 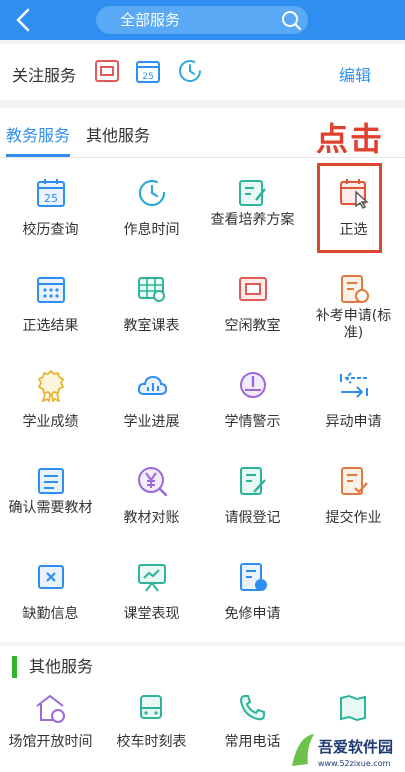 I want to click on service-label: 查看培养方案, so click(x=252, y=220).